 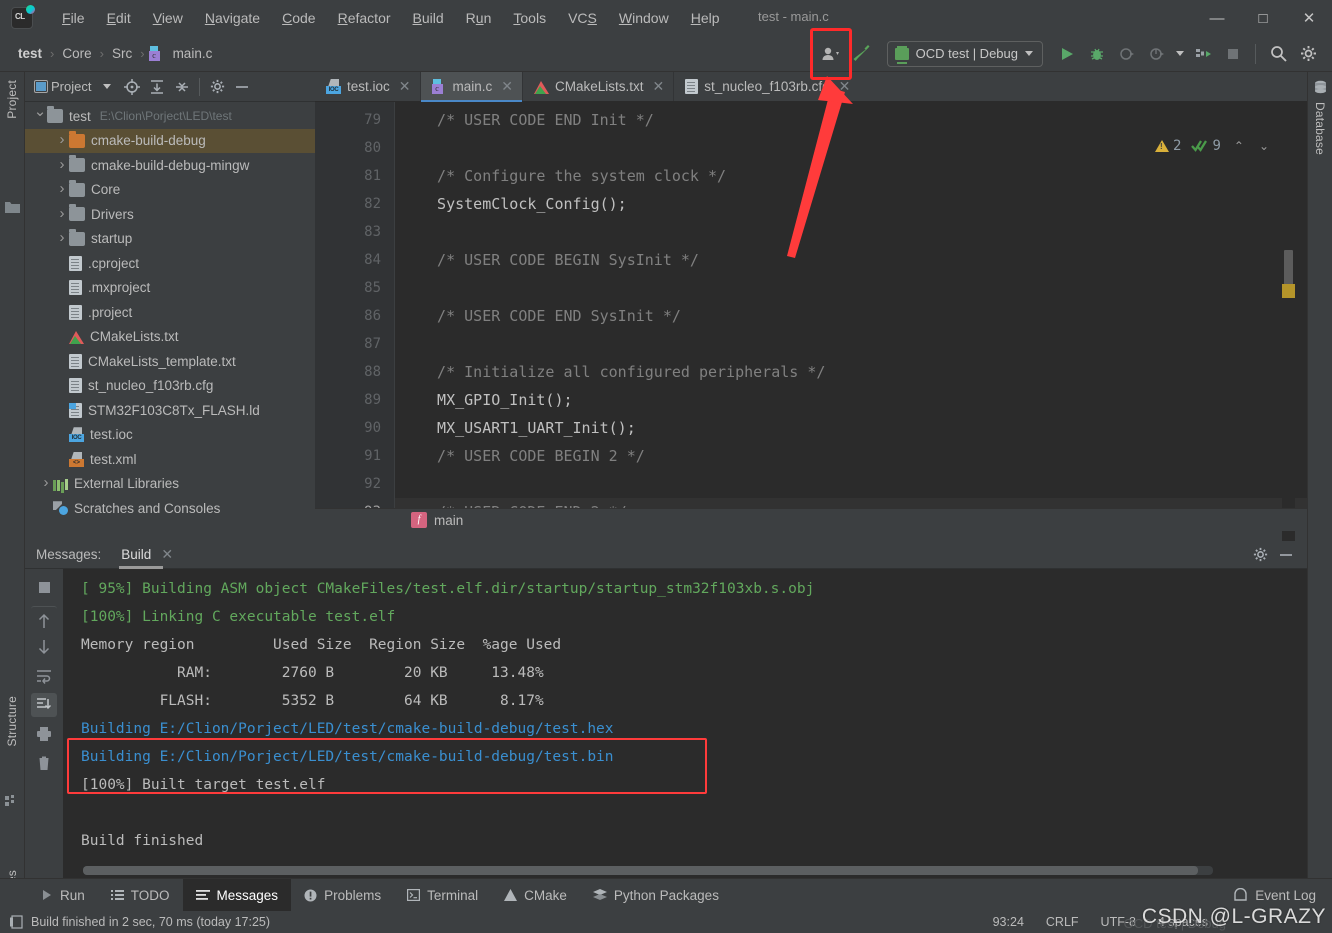 What do you see at coordinates (44, 587) in the screenshot?
I see `stop-build-button` at bounding box center [44, 587].